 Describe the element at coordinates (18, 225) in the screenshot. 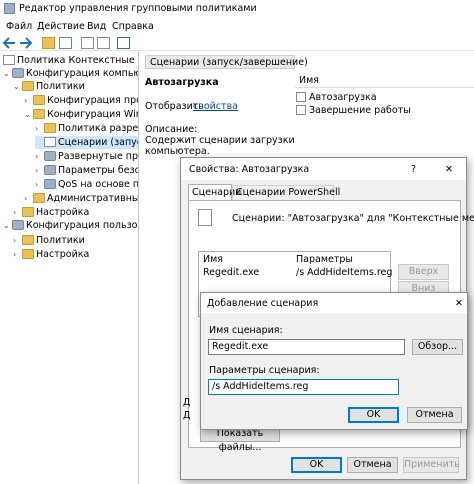

I see `user-icon` at that location.